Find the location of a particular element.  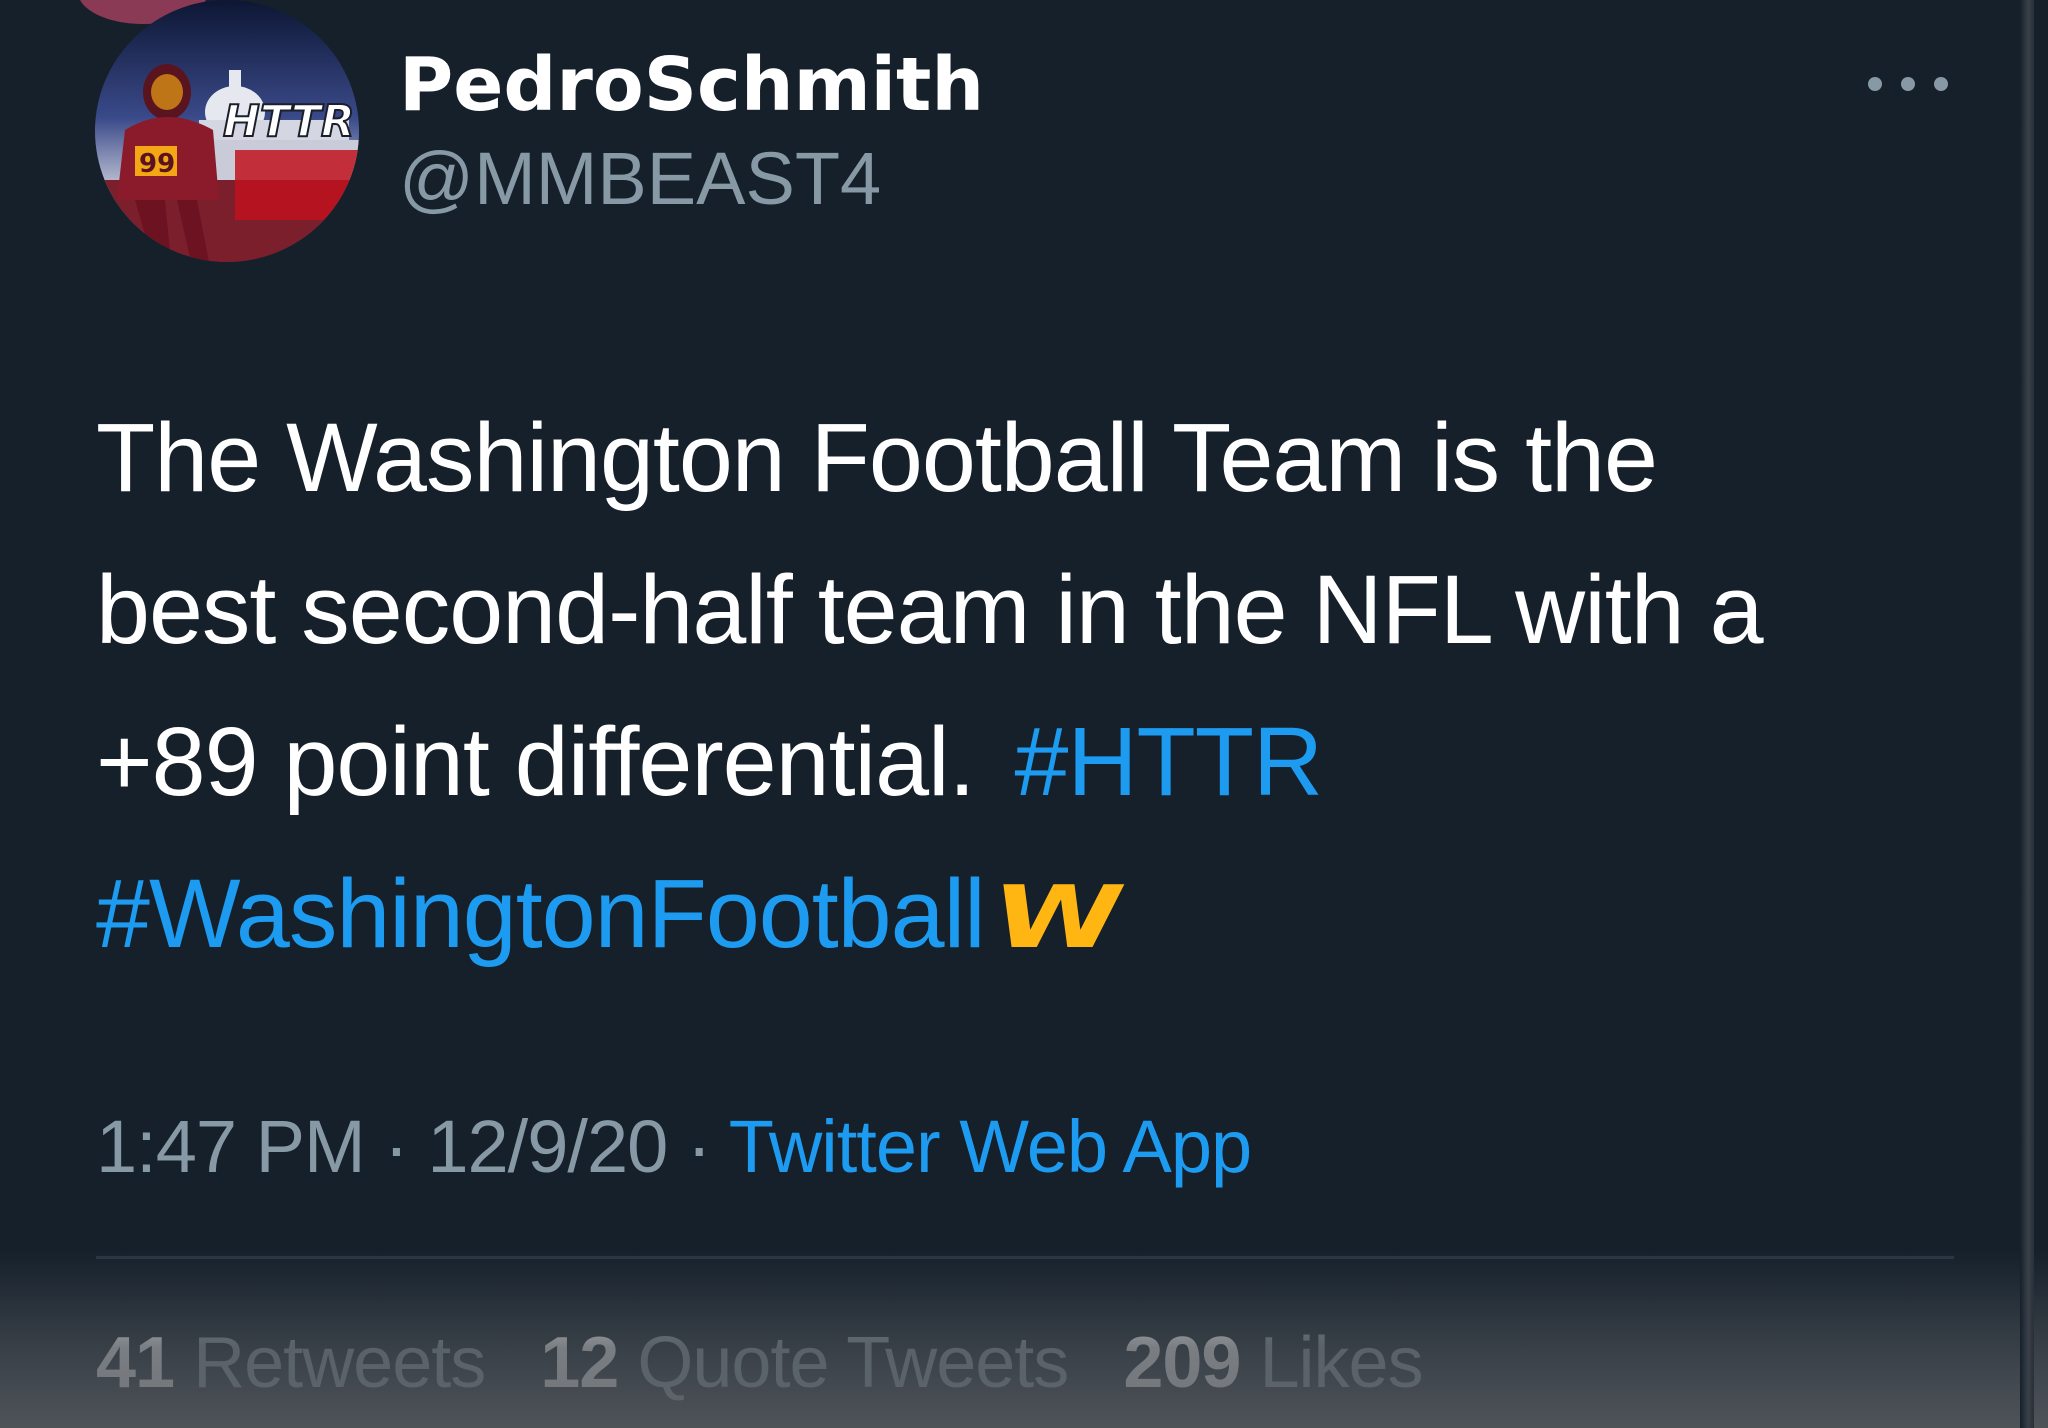

retweets-count: 41 is located at coordinates (135, 1363).